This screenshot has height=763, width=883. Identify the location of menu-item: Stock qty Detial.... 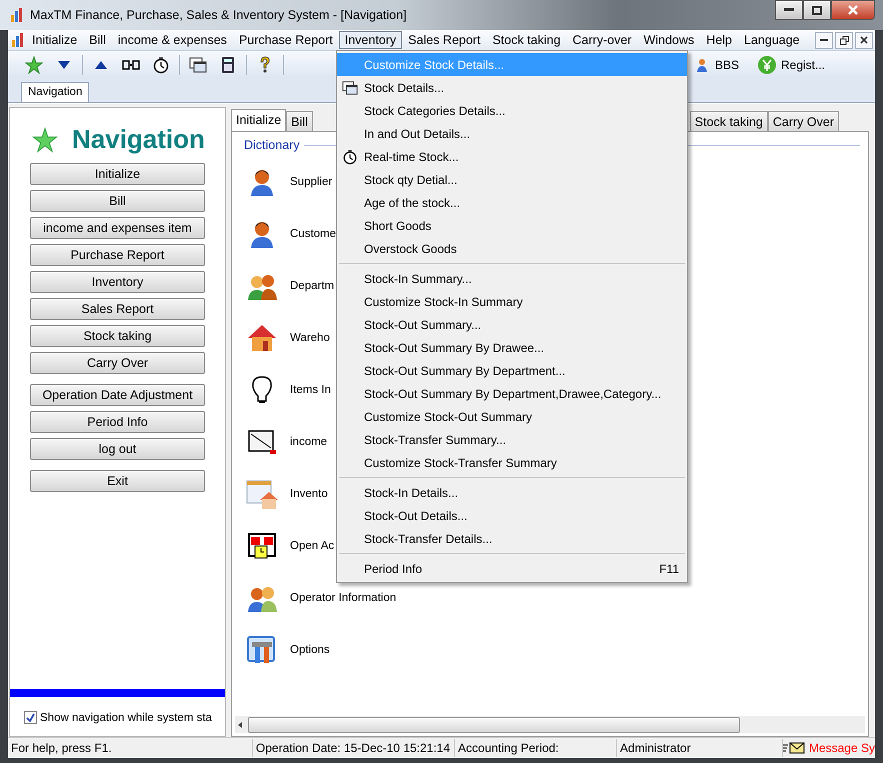
(512, 179).